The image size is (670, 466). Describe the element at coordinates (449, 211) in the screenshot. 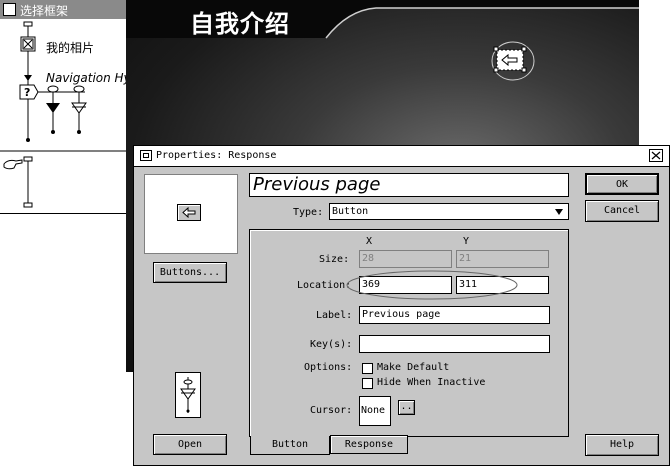

I see `type-dropdown: Button` at that location.